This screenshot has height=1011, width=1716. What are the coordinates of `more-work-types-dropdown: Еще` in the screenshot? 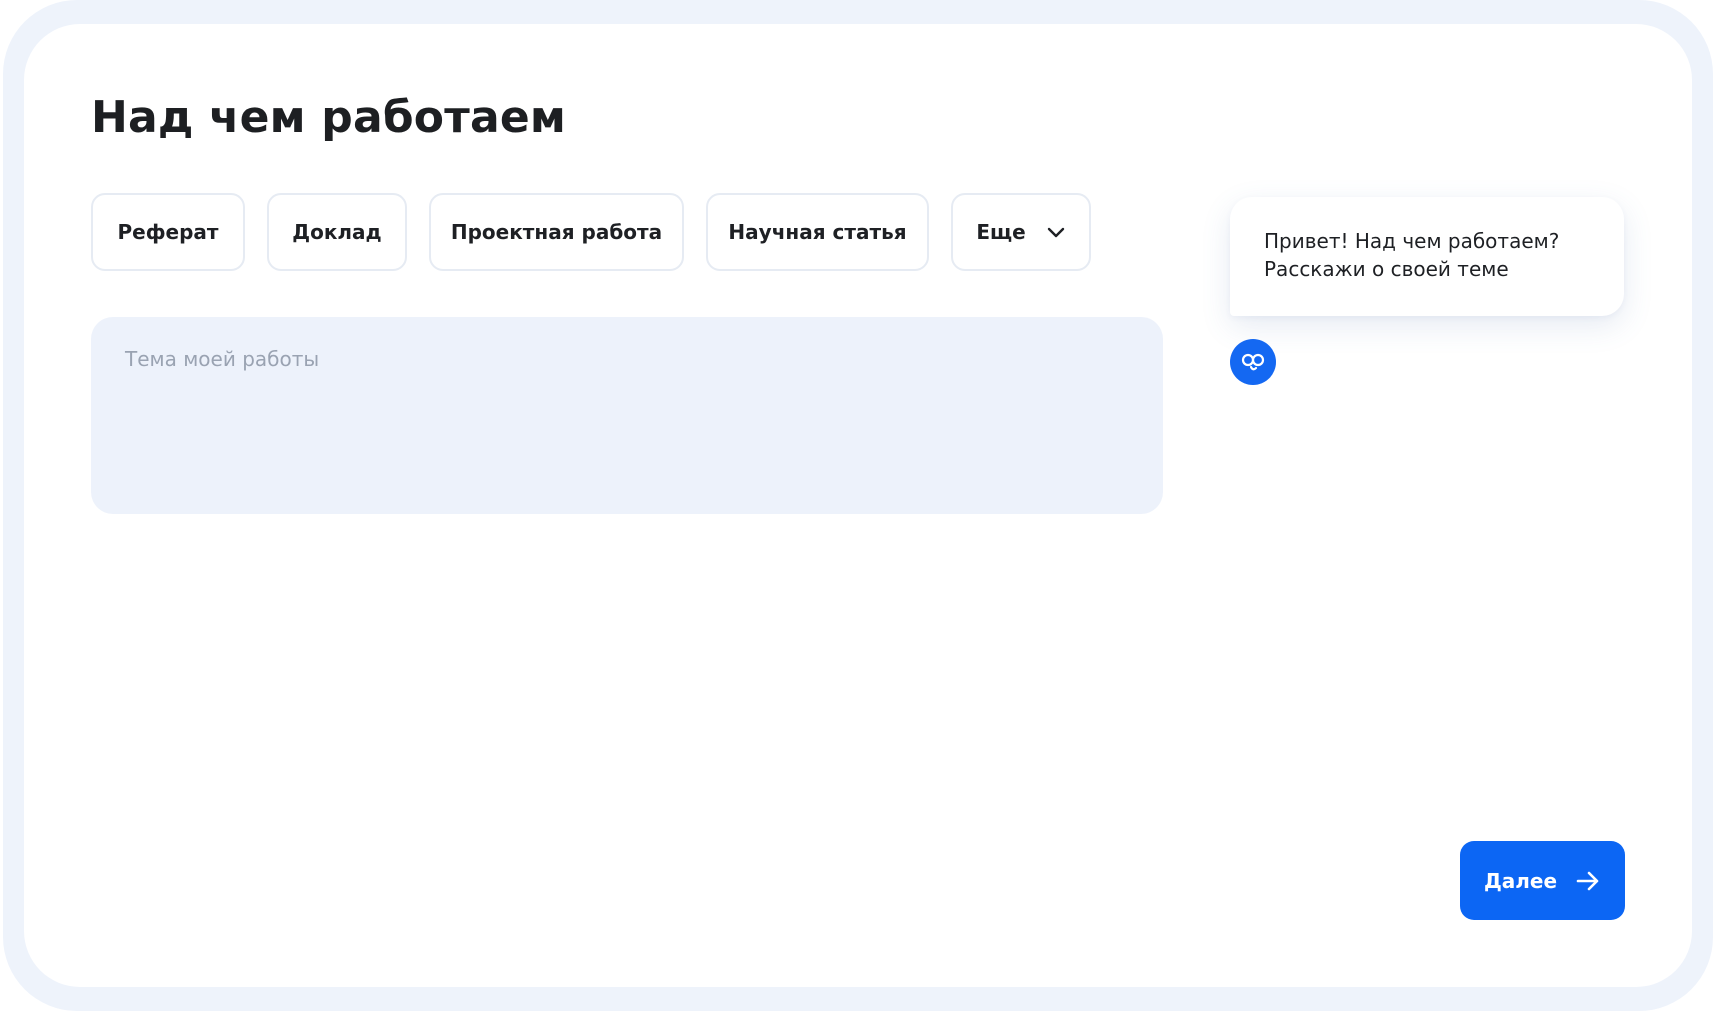 It's located at (1021, 232).